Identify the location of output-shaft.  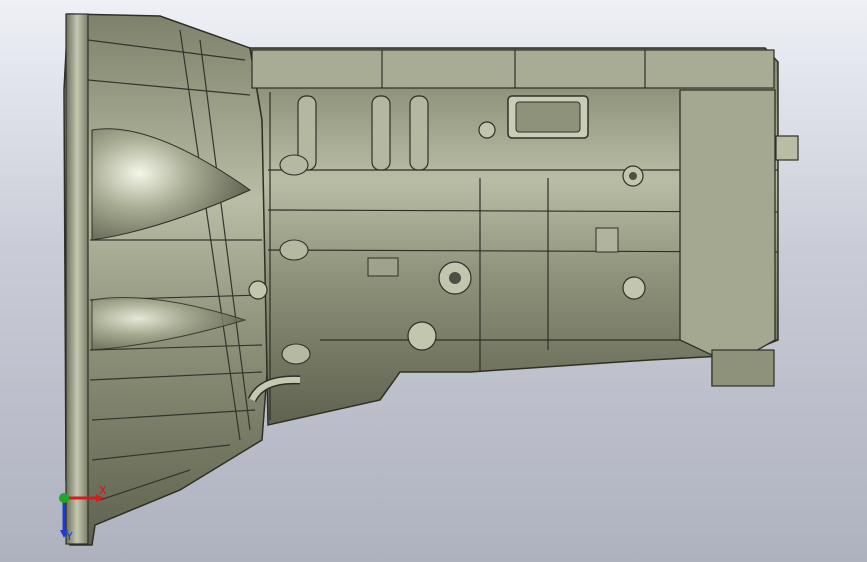
(787, 148).